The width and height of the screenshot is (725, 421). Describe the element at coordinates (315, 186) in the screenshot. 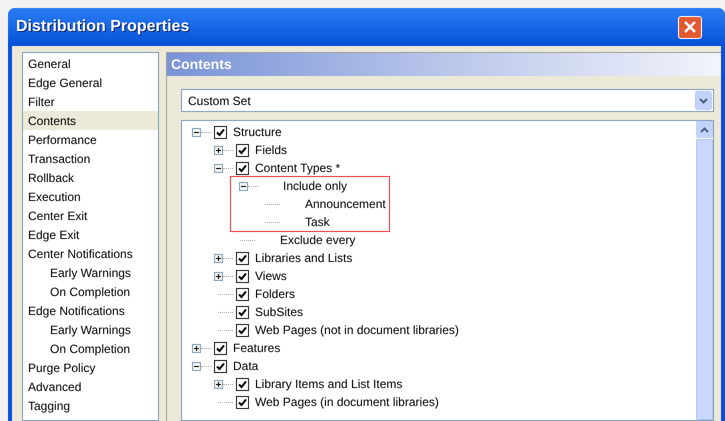

I see `tree-item-label: Include only` at that location.